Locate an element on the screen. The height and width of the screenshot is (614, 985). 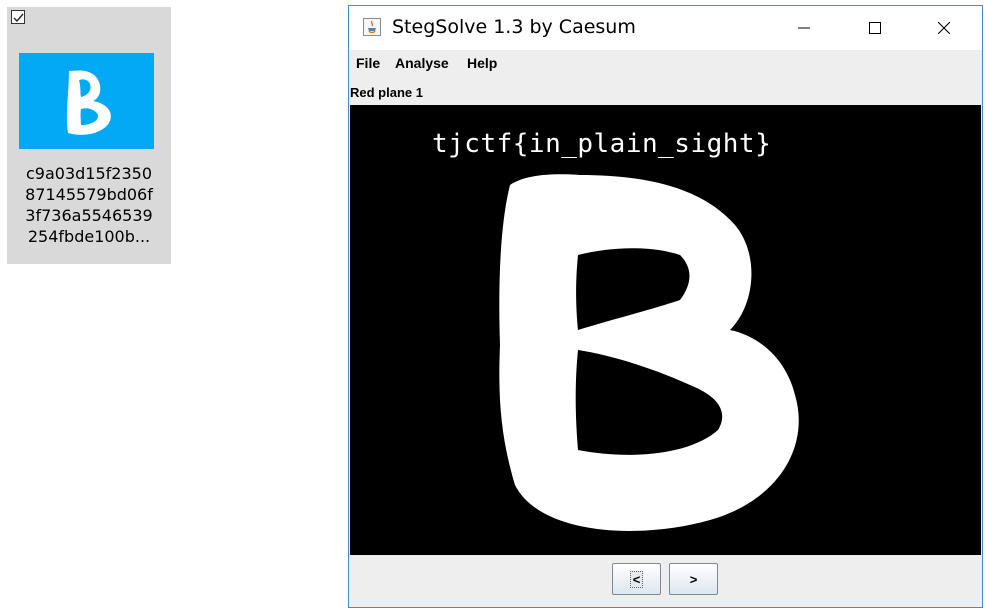
close-icon is located at coordinates (944, 28).